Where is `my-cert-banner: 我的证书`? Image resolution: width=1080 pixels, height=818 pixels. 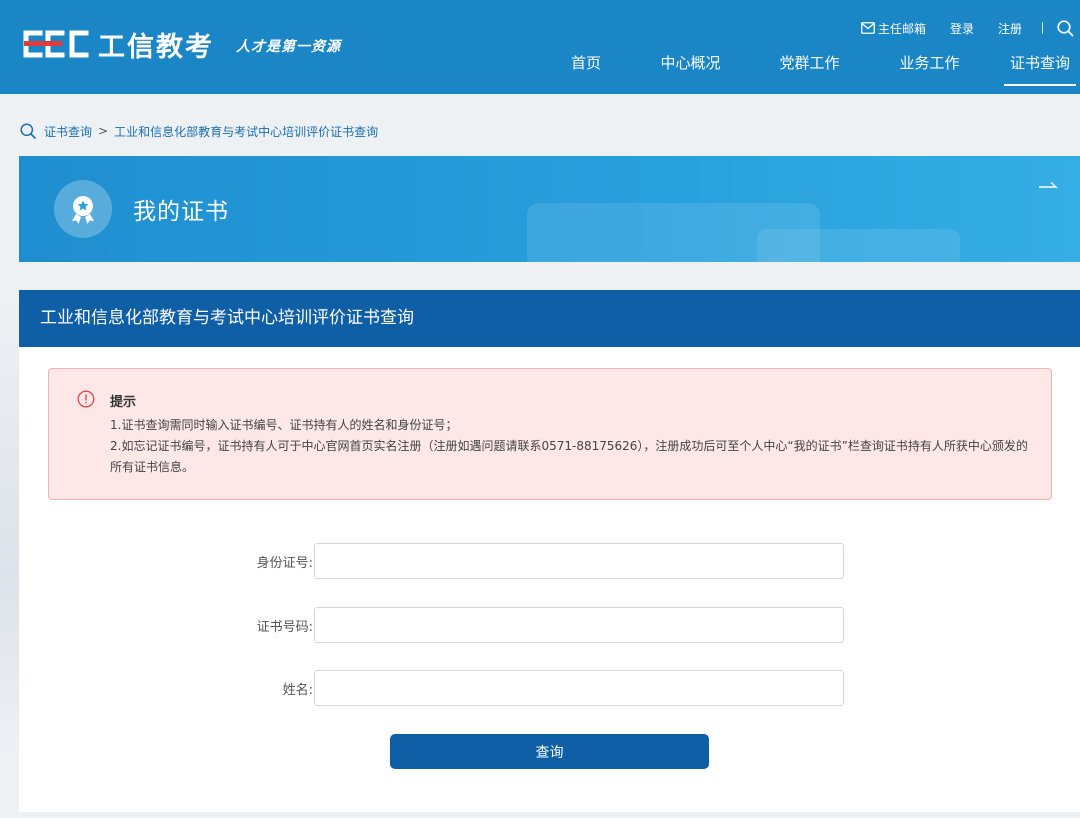
my-cert-banner: 我的证书 is located at coordinates (549, 209).